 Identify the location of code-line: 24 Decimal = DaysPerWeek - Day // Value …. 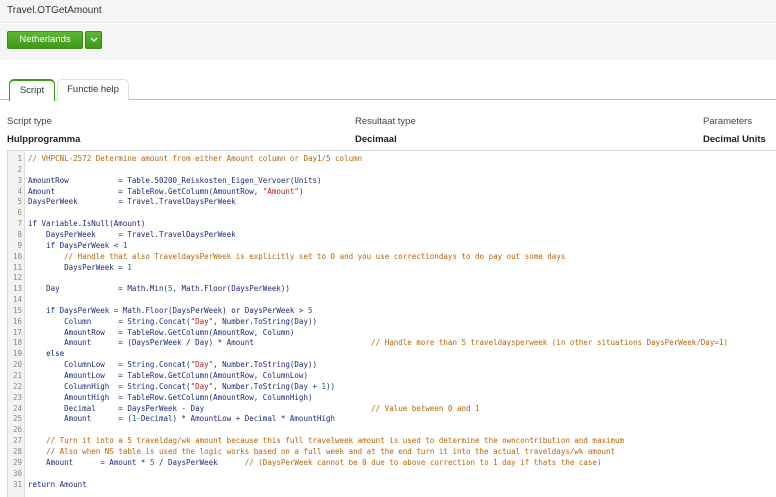
(392, 408).